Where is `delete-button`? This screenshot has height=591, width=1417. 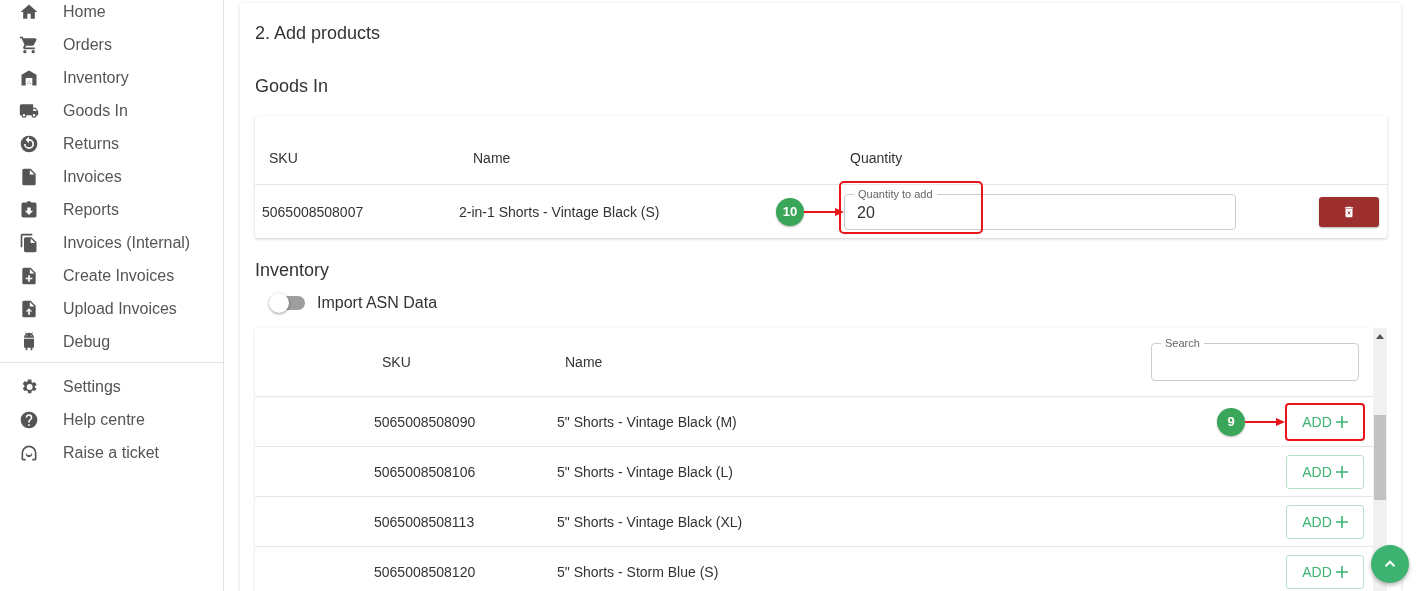 delete-button is located at coordinates (1349, 211).